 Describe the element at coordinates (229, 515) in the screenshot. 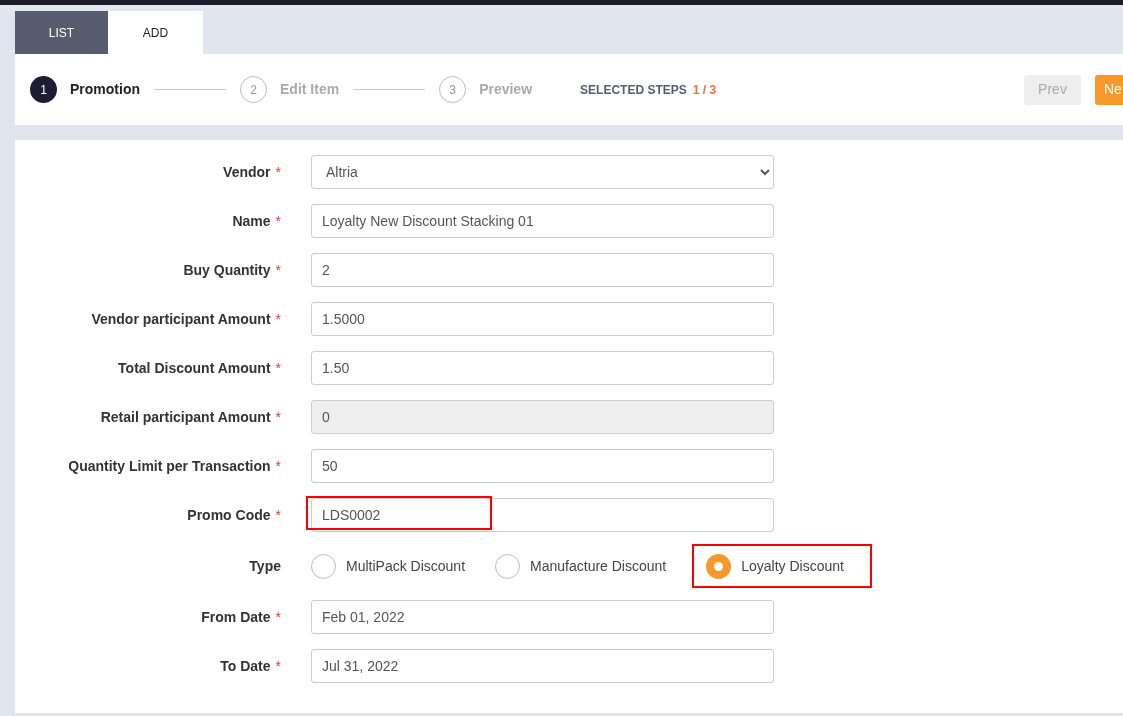

I see `field-label: Promo Code` at that location.